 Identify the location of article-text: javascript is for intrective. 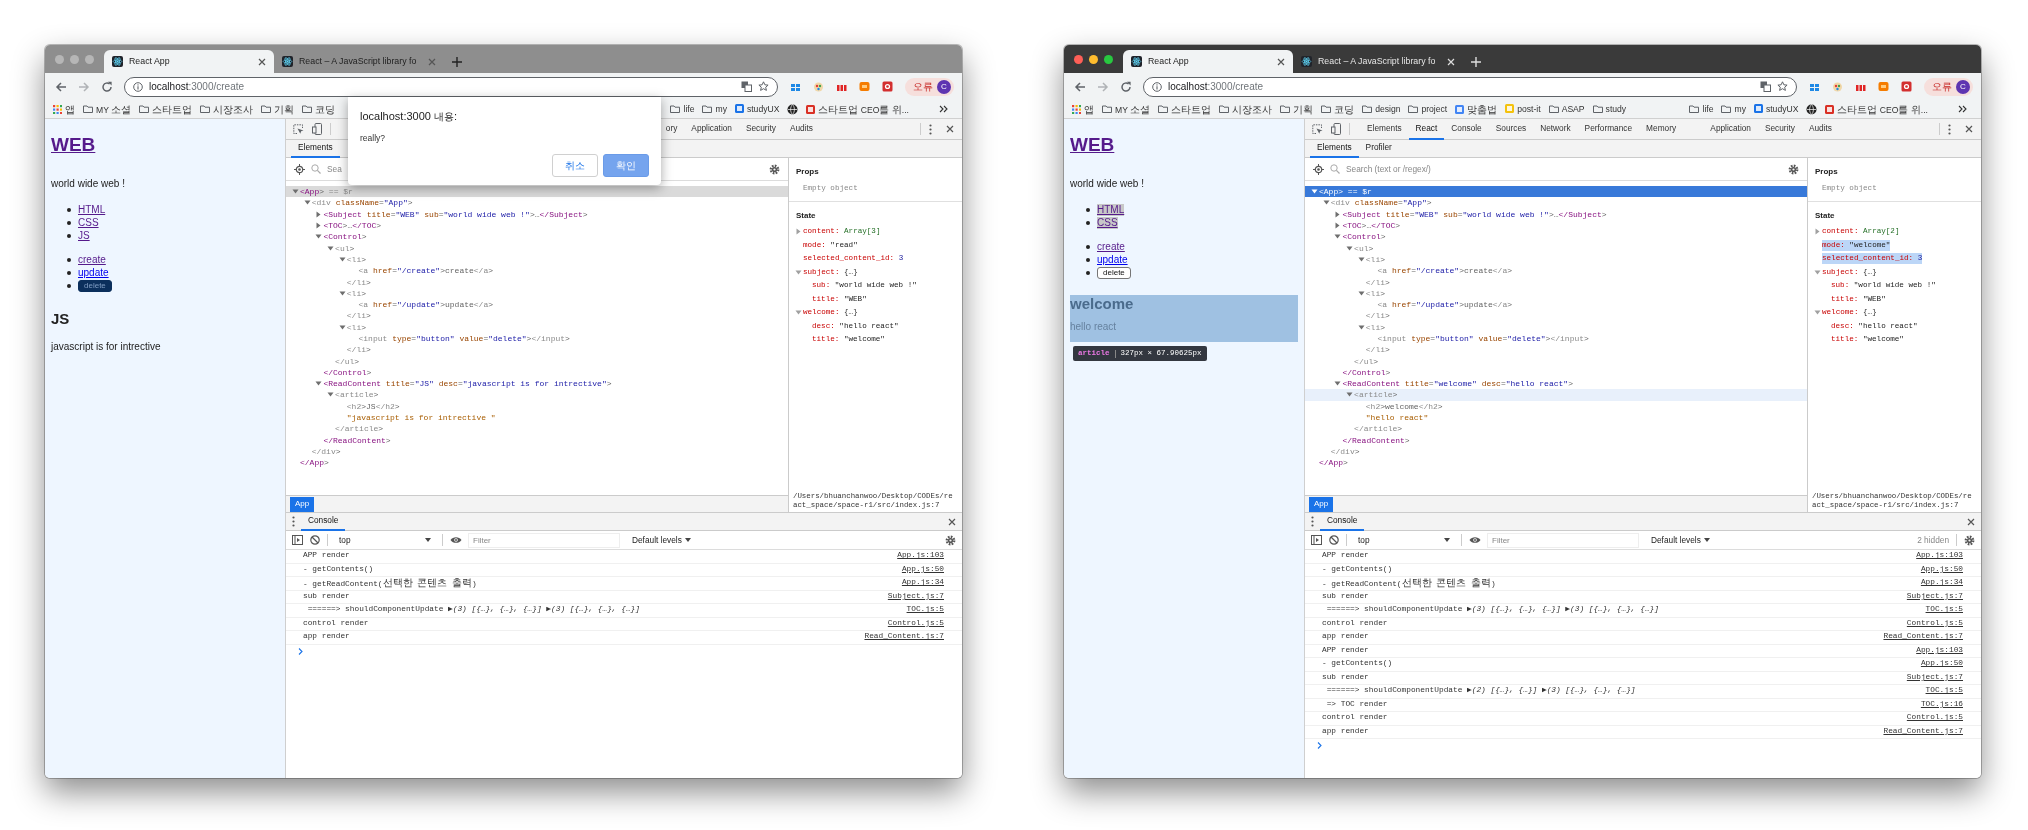
(106, 346).